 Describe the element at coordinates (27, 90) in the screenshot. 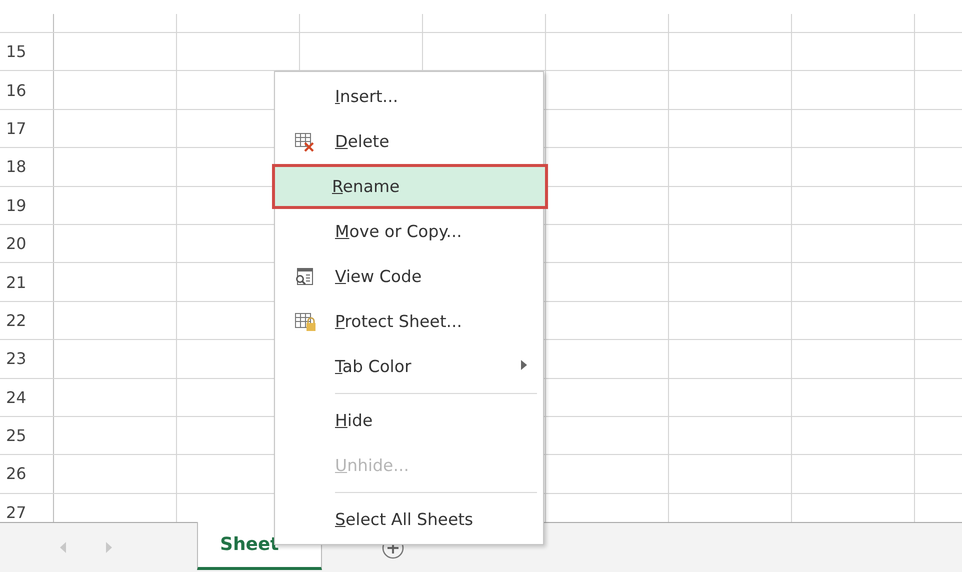

I see `row-header: 16` at that location.